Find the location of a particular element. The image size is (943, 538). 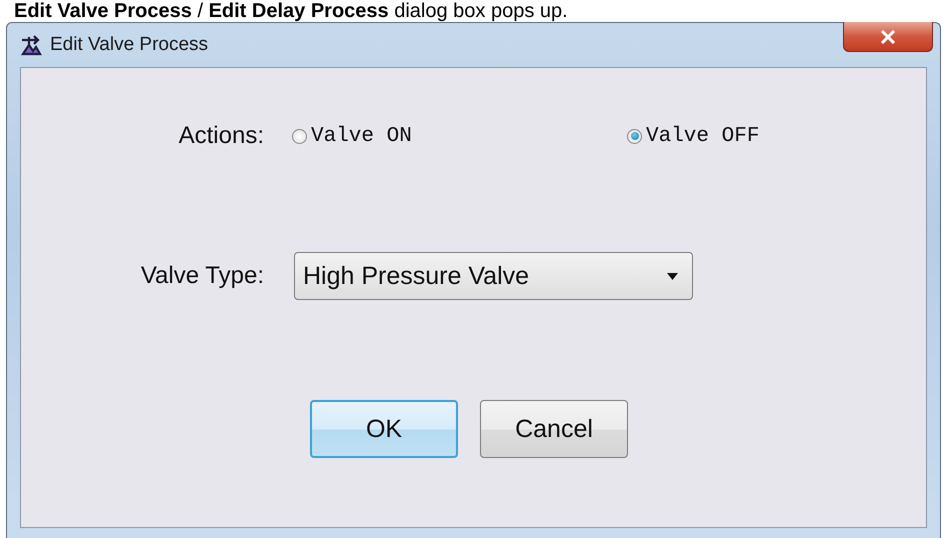

radio-option: Valve ON is located at coordinates (459, 136).